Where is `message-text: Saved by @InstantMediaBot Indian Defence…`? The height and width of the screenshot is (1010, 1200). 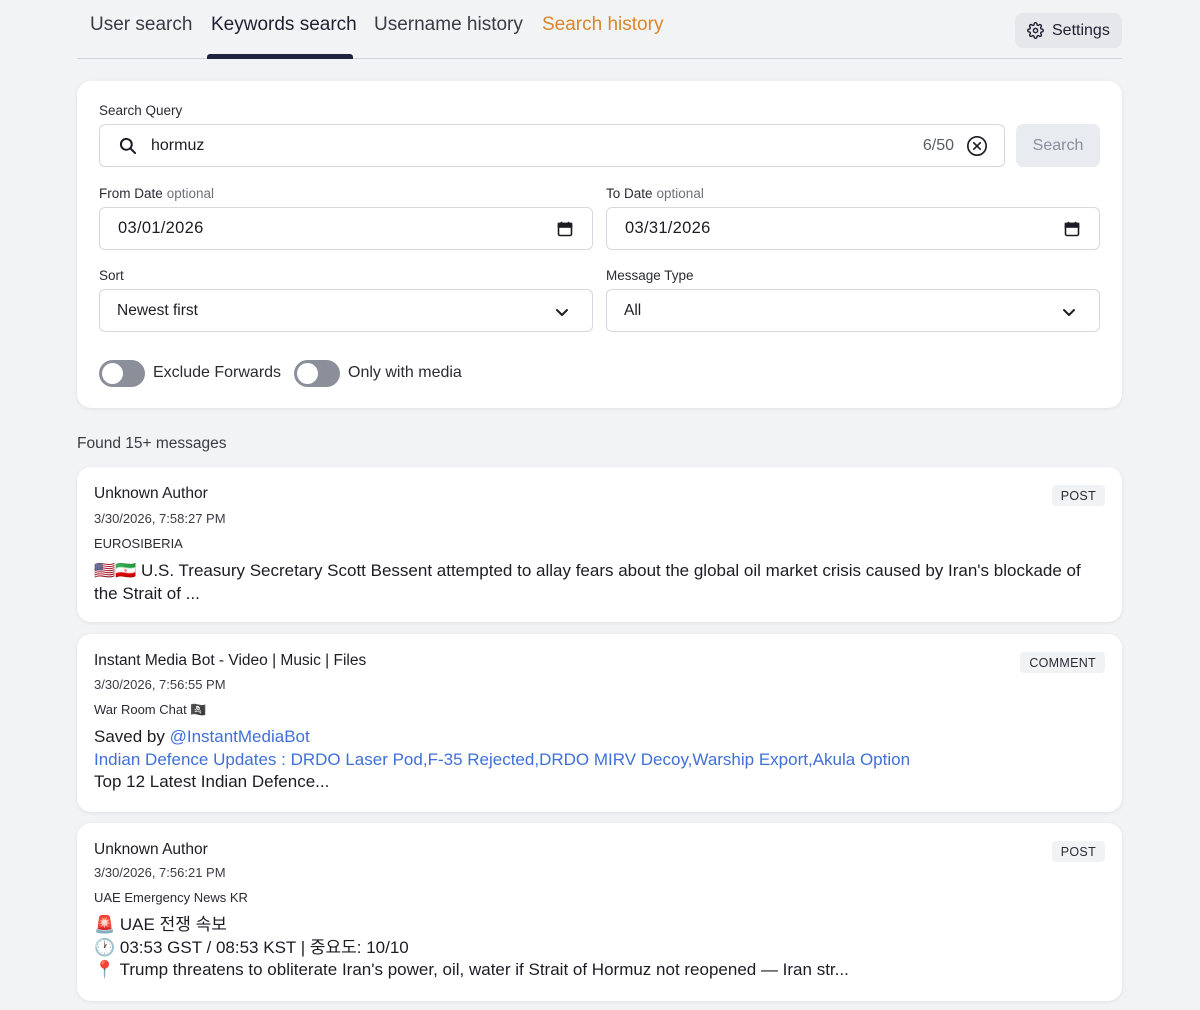
message-text: Saved by @InstantMediaBot Indian Defence… is located at coordinates (597, 760).